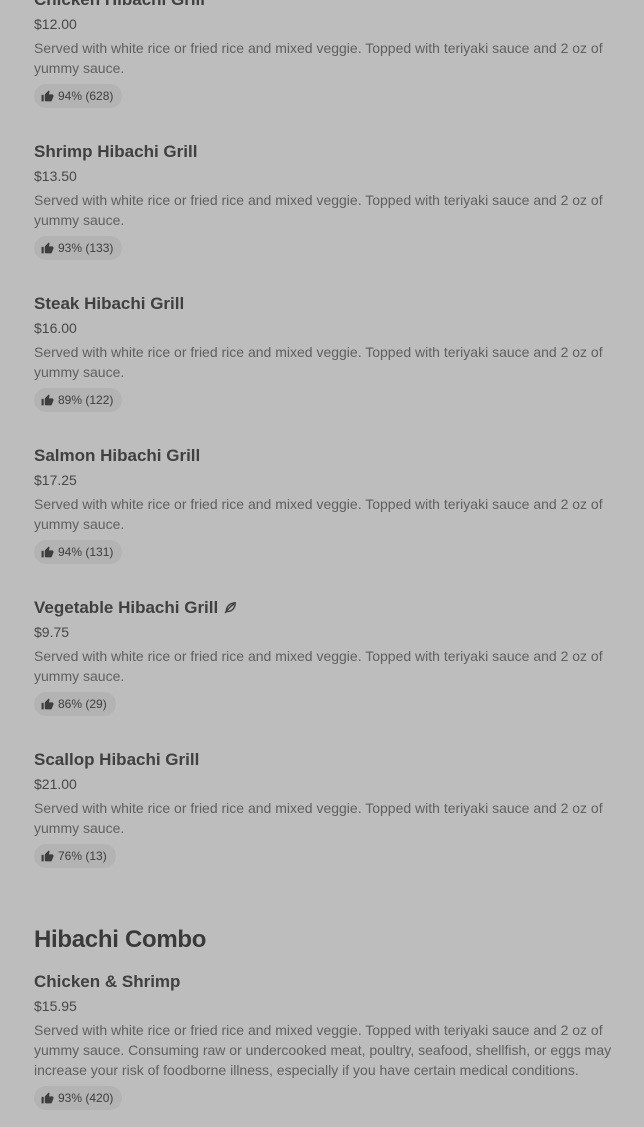 Image resolution: width=644 pixels, height=1127 pixels. Describe the element at coordinates (109, 303) in the screenshot. I see `item-name: Steak Hibachi Grill` at that location.